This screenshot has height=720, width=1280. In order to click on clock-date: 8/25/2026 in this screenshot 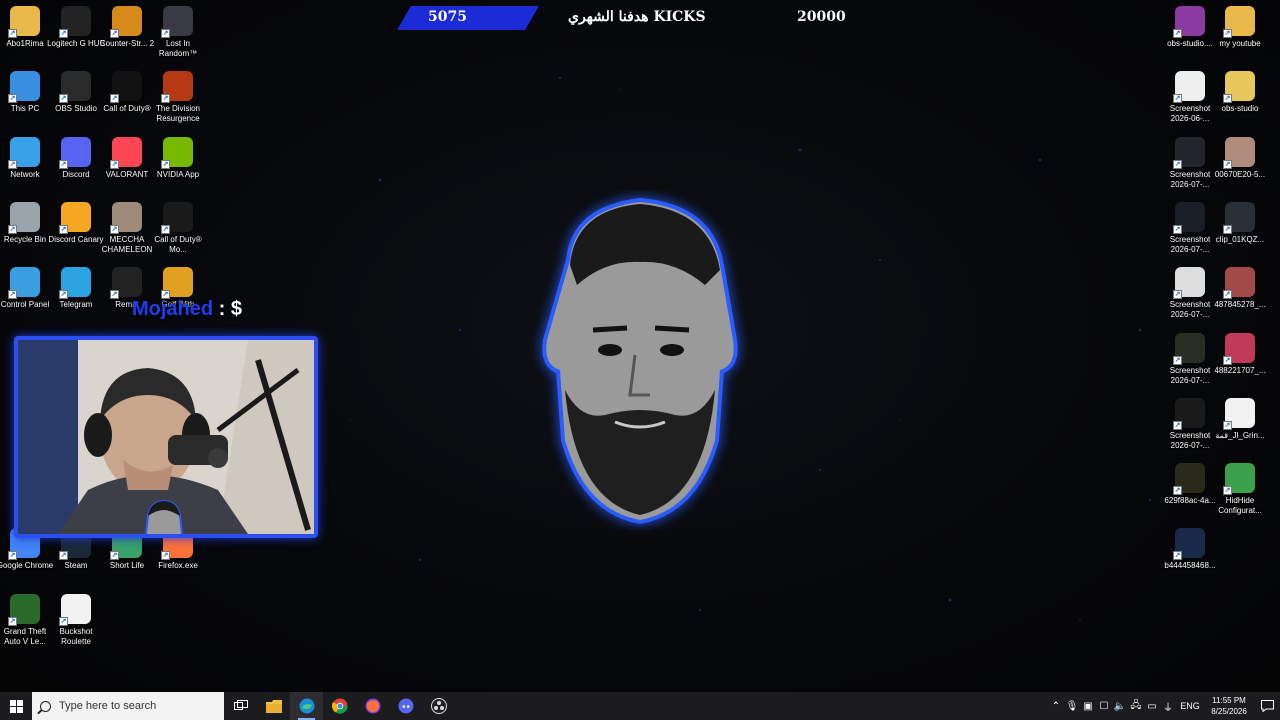, I will do `click(1229, 711)`.